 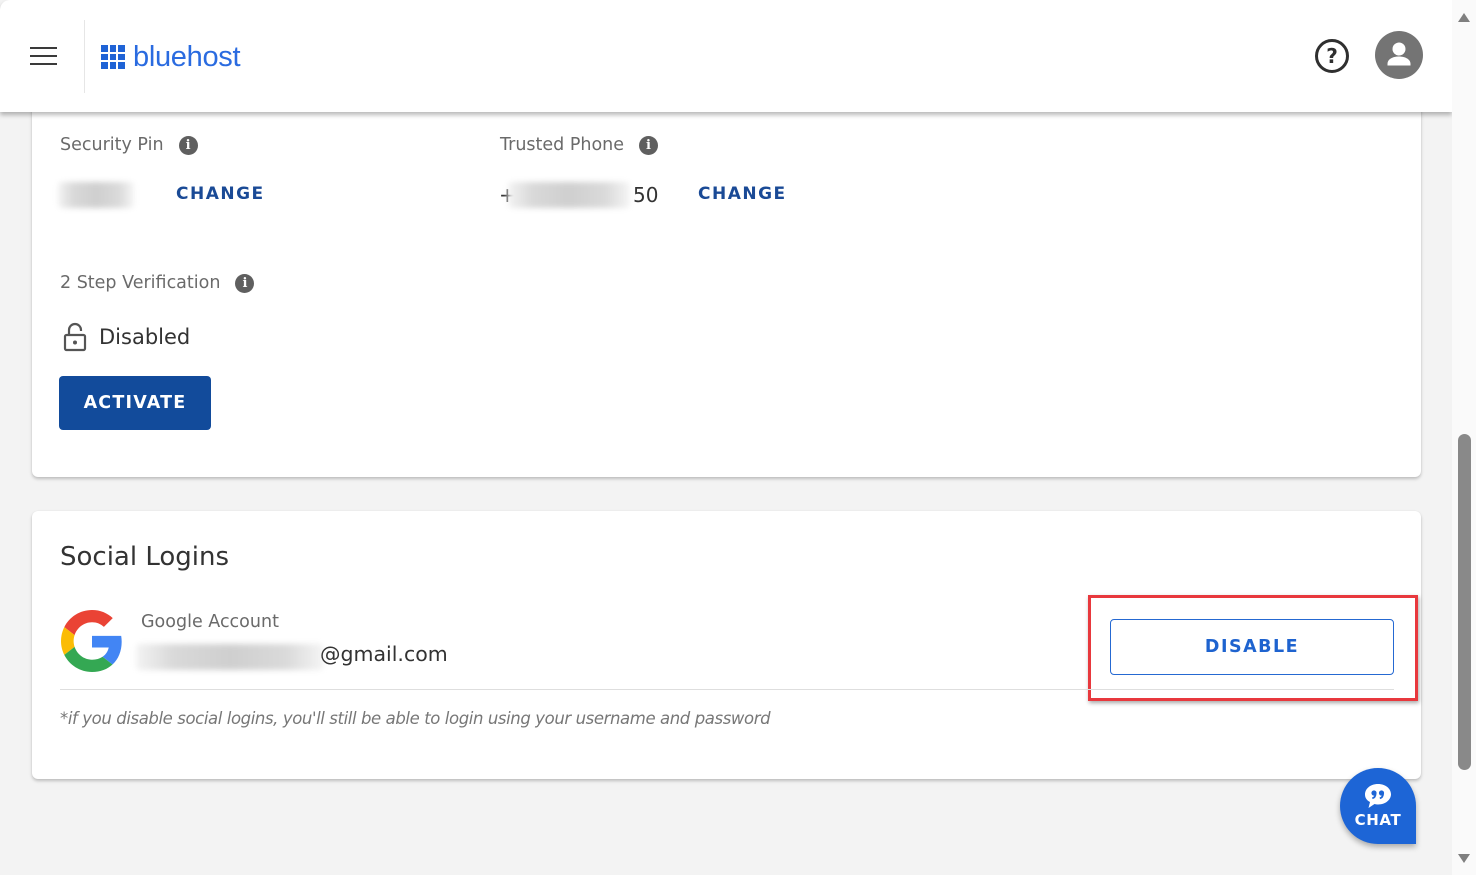 I want to click on logo-text: bluehost, so click(x=187, y=56).